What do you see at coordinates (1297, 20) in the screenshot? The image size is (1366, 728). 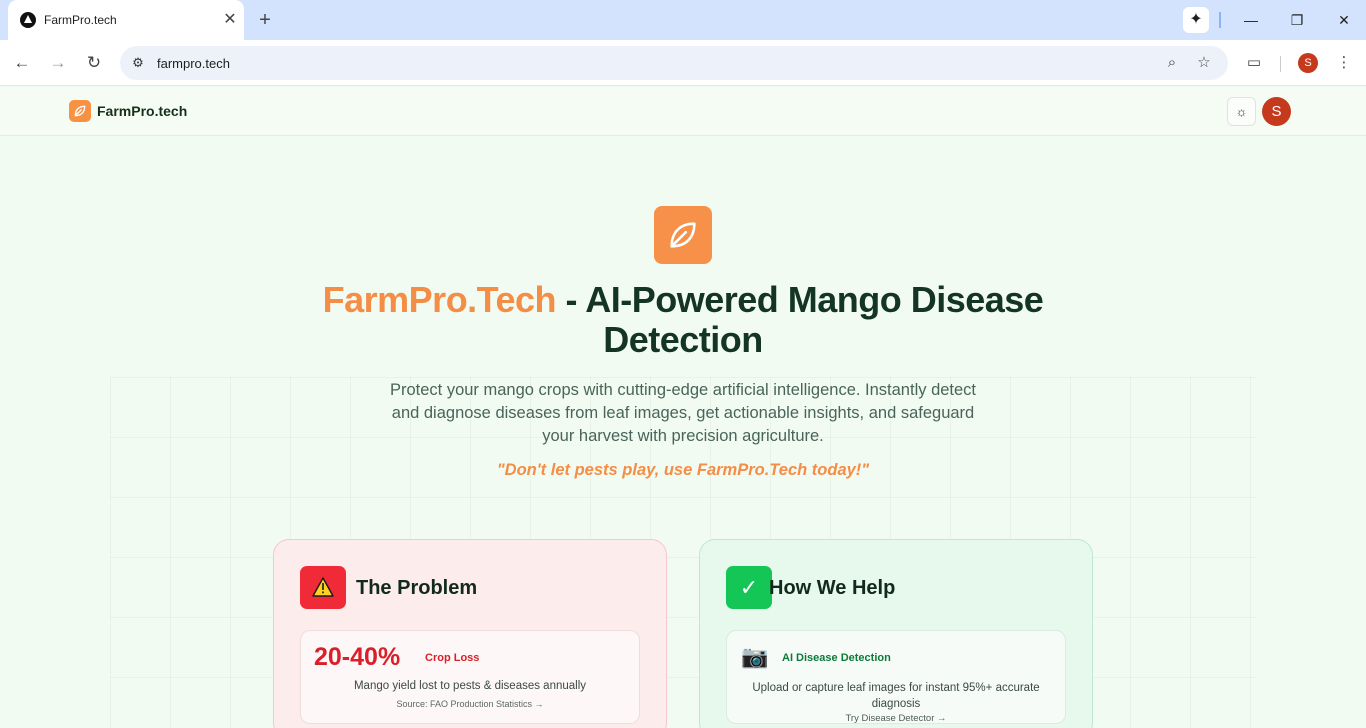 I see `restore-icon: ❐` at bounding box center [1297, 20].